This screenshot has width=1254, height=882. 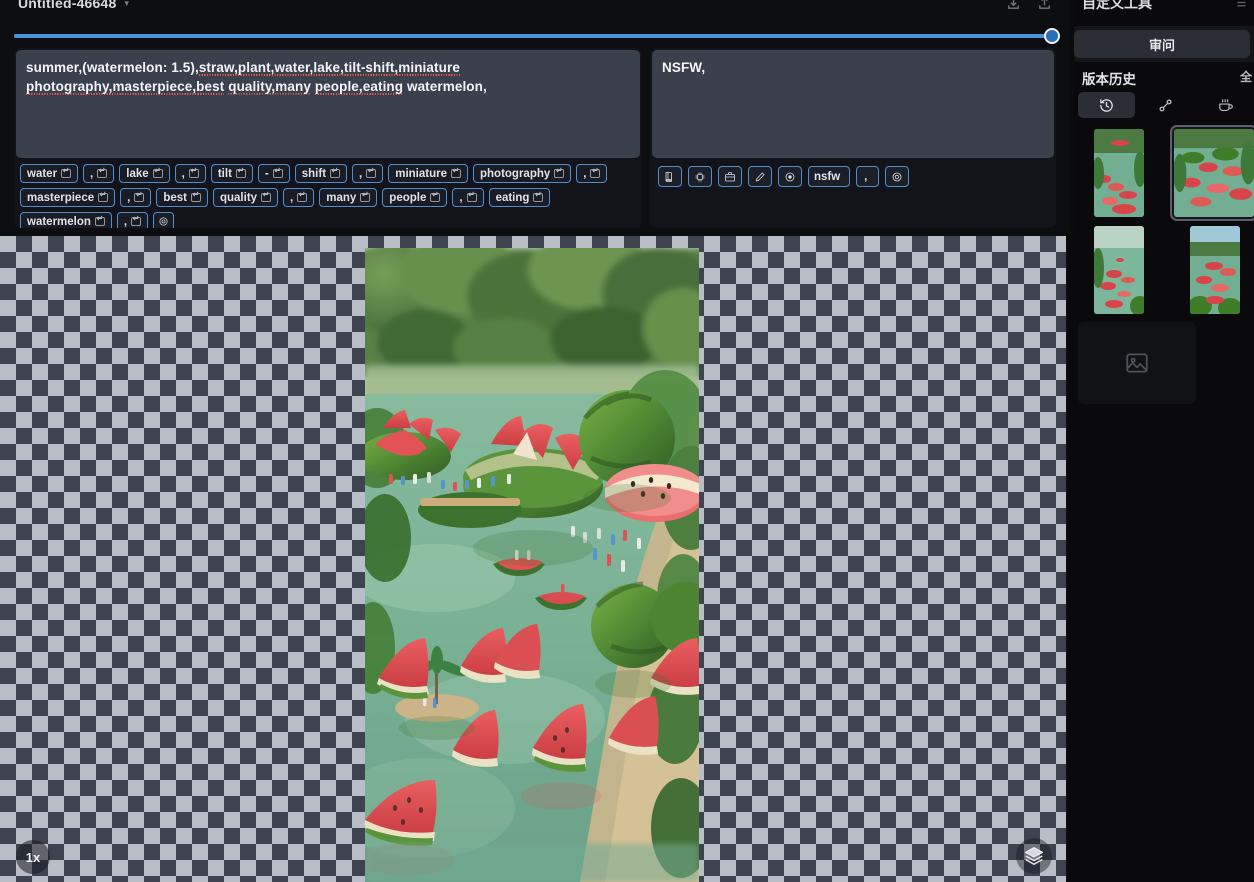 I want to click on zoom-level-indicator: 1x, so click(x=33, y=857).